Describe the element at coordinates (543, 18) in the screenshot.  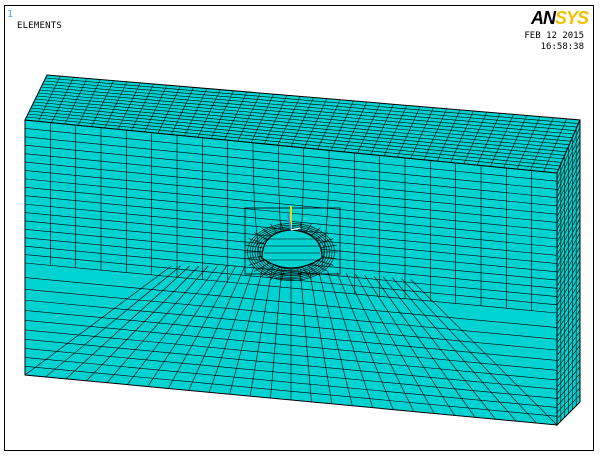
I see `logo-part-an: AN` at that location.